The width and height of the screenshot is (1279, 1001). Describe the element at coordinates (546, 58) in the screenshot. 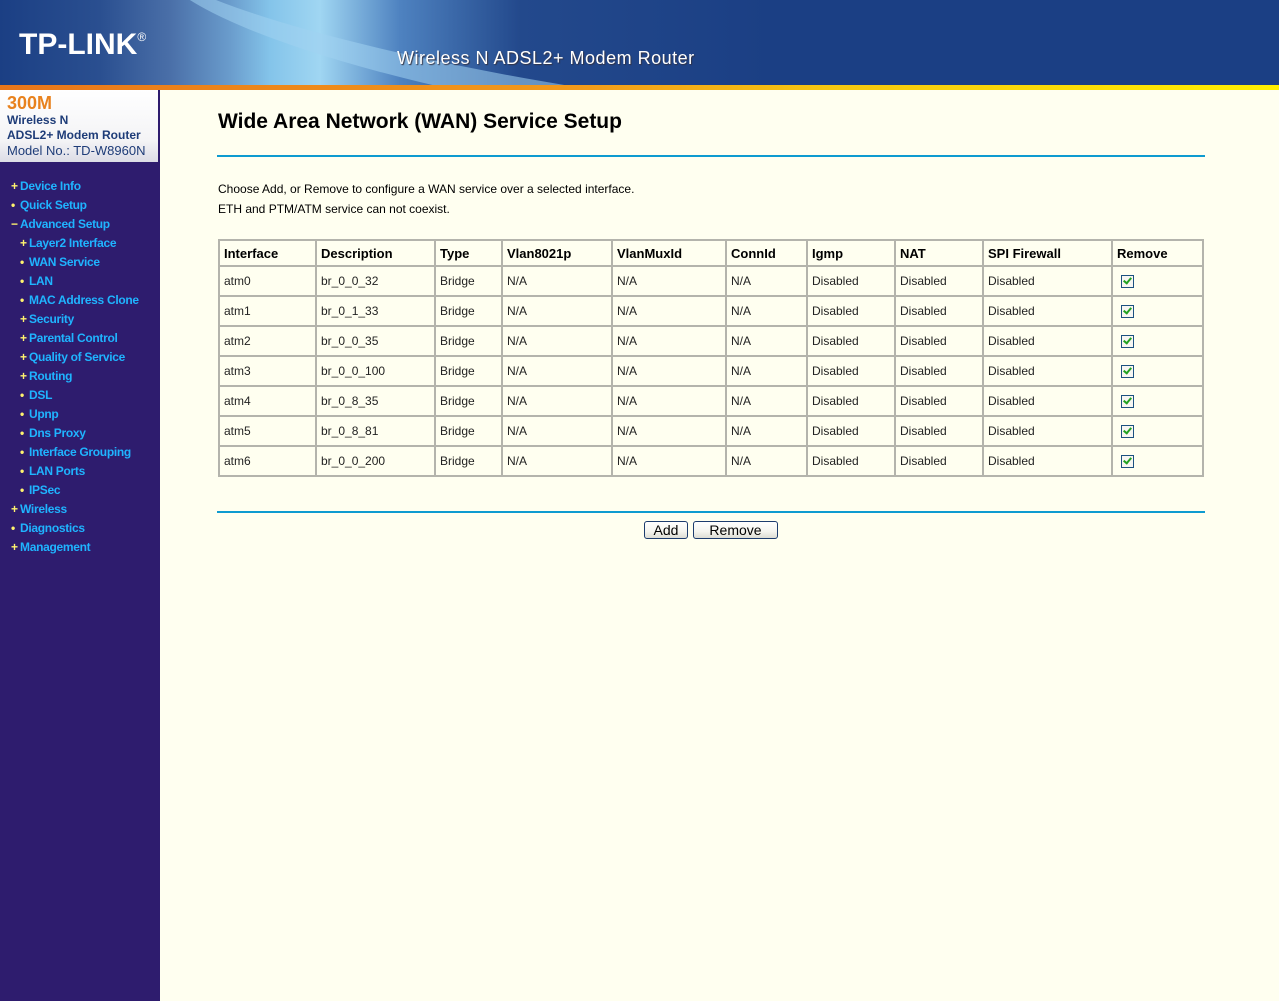

I see `product-title: Wireless N ADSL2+ Modem Router` at that location.